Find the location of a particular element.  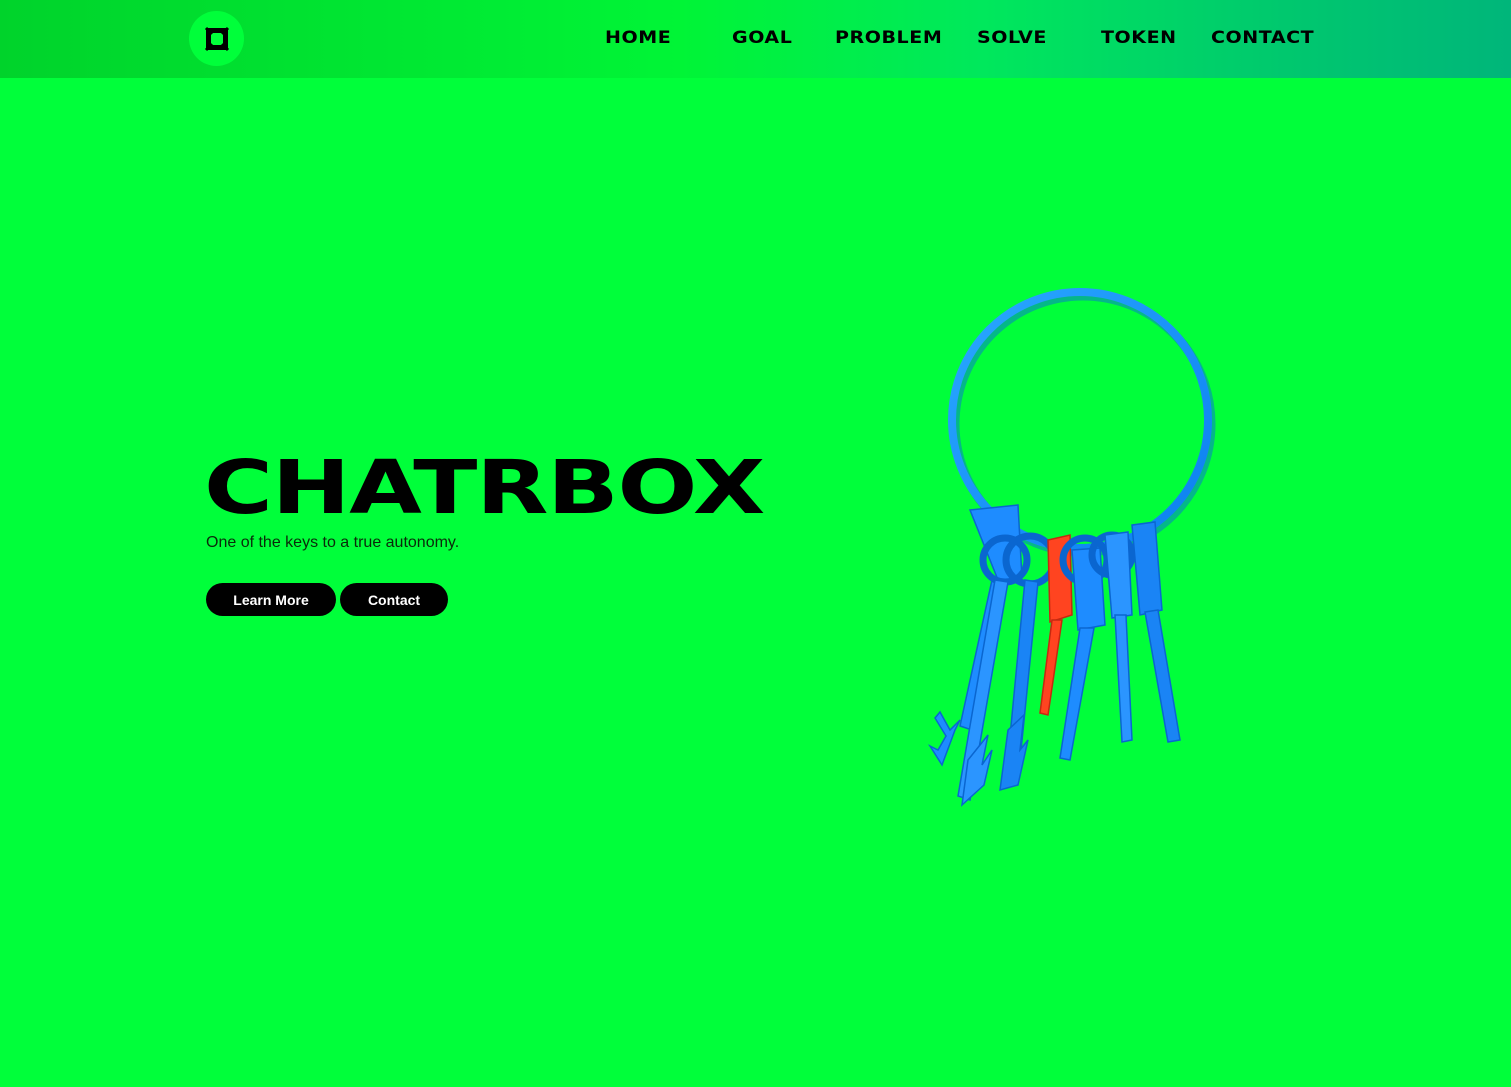

nav-home: HOME is located at coordinates (638, 38).